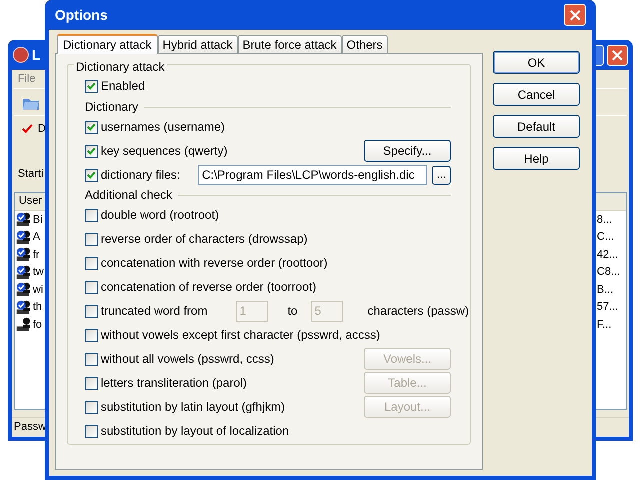  I want to click on checkbox-label: dictionary files:, so click(140, 175).